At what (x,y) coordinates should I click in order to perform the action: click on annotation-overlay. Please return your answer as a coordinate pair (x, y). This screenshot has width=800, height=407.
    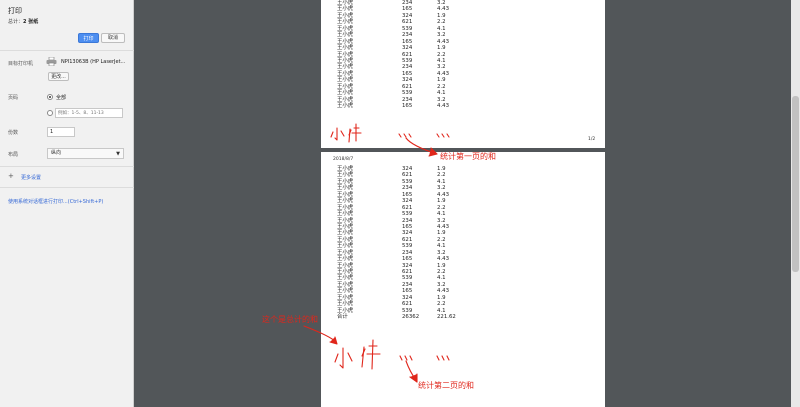
    Looking at the image, I should click on (376, 253).